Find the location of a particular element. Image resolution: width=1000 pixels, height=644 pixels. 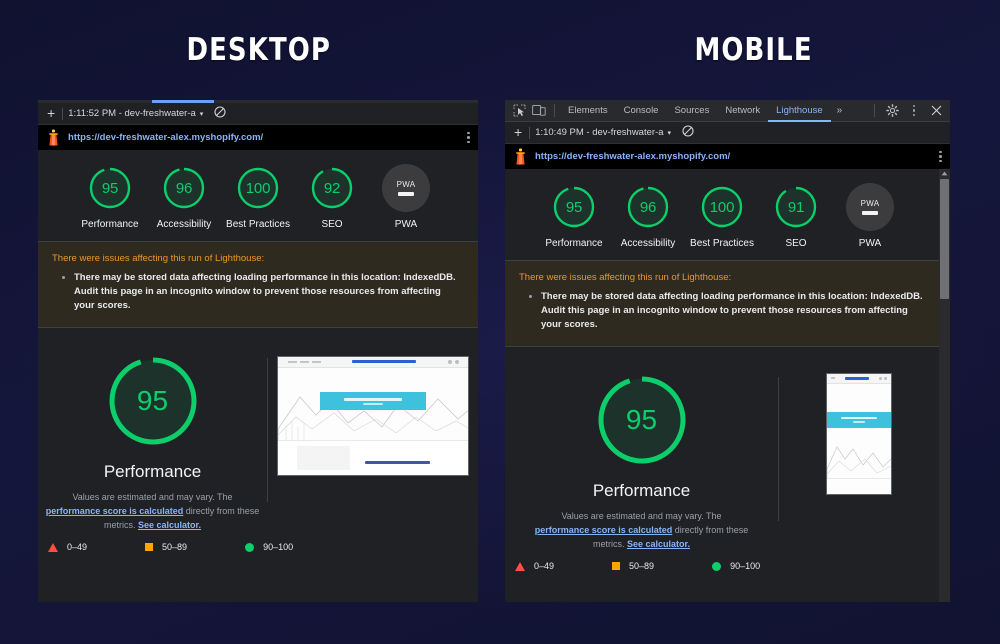

thumbnail-actions is located at coordinates (453, 361).